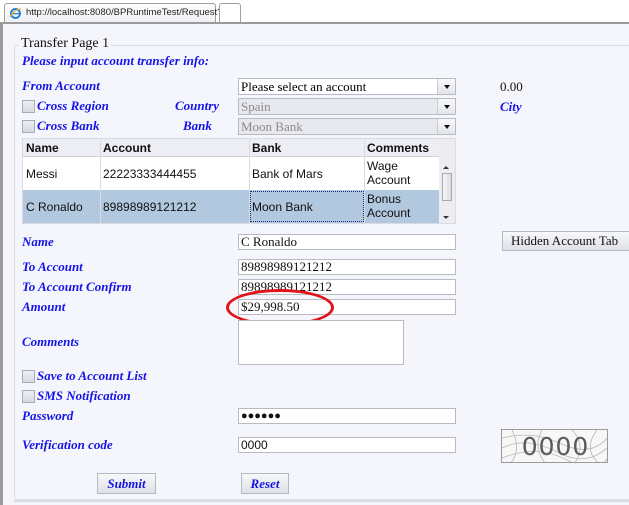  Describe the element at coordinates (565, 241) in the screenshot. I see `hidden-account-table-button: Hidden Account Tab` at that location.